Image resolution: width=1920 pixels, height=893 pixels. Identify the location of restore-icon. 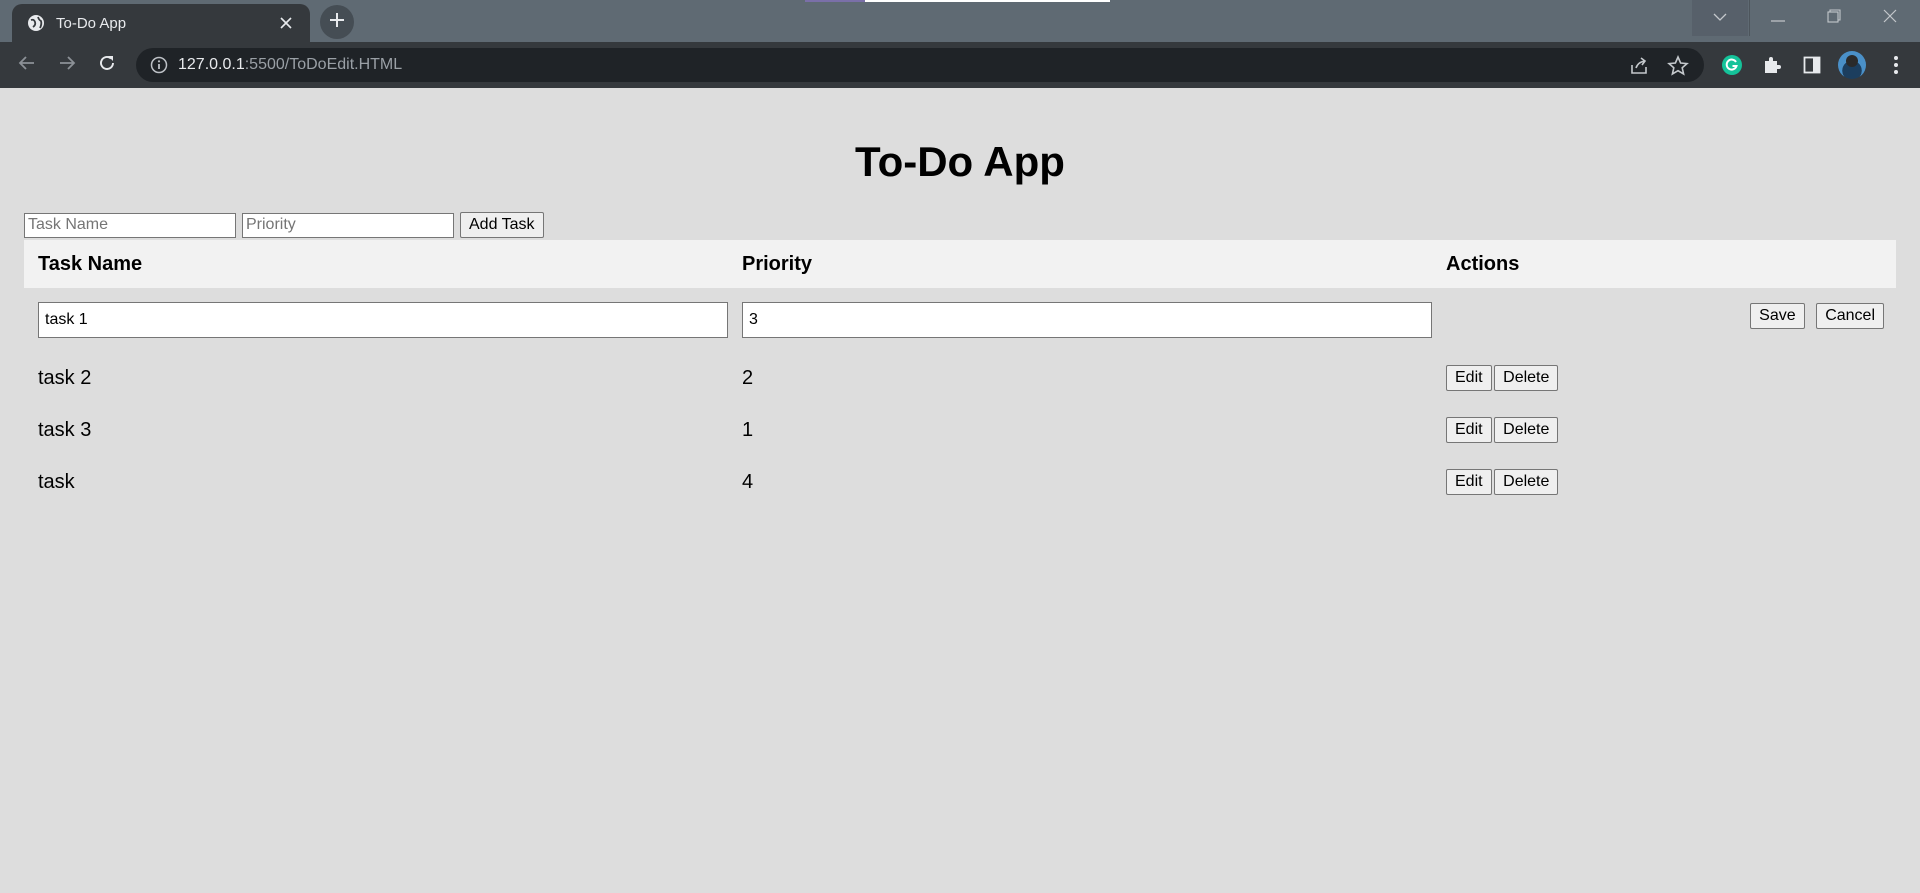
(1834, 18).